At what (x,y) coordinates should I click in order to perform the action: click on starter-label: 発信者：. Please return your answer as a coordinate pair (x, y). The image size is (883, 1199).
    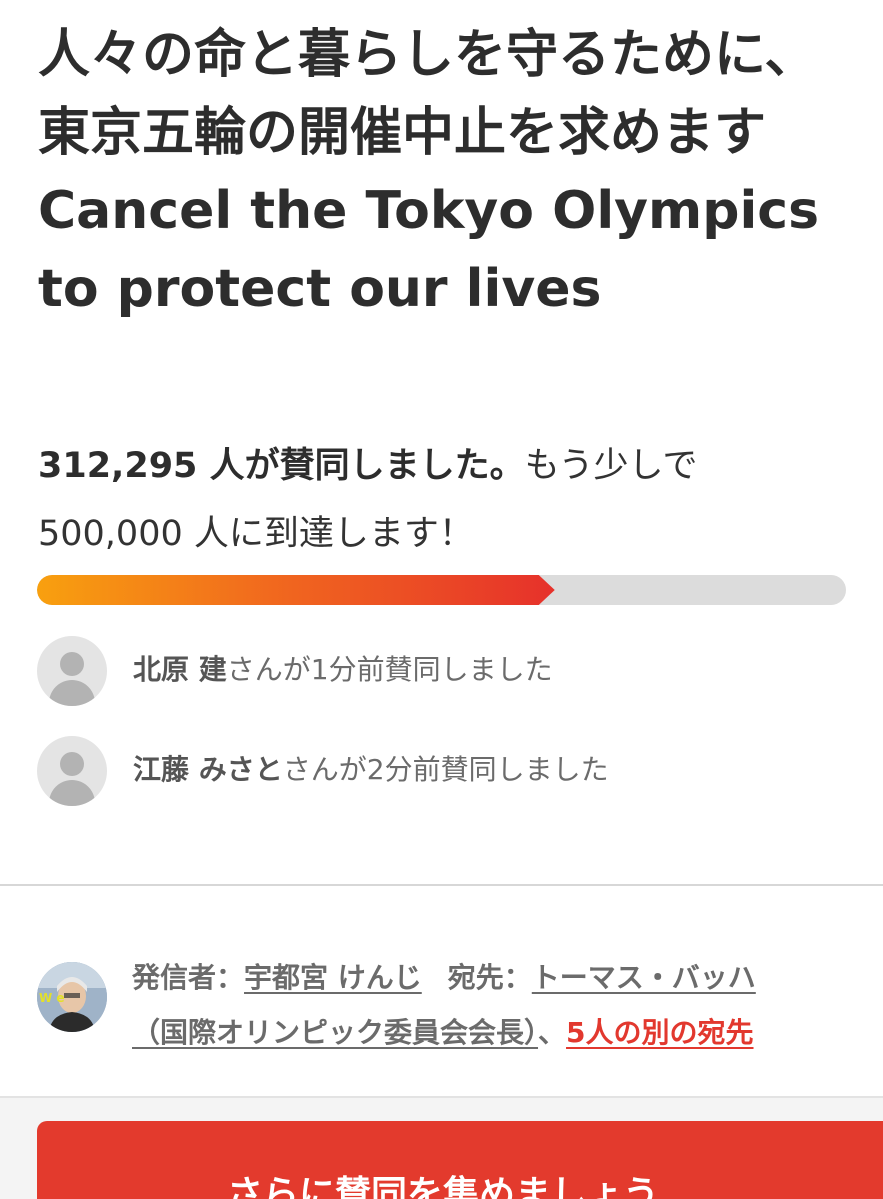
    Looking at the image, I should click on (188, 977).